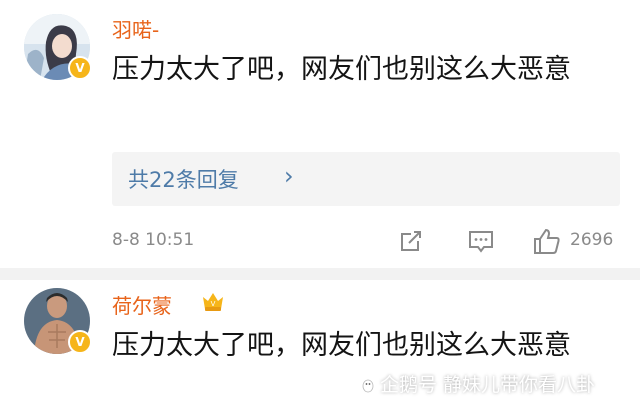 The width and height of the screenshot is (640, 404). What do you see at coordinates (213, 304) in the screenshot?
I see `svg-text: V` at bounding box center [213, 304].